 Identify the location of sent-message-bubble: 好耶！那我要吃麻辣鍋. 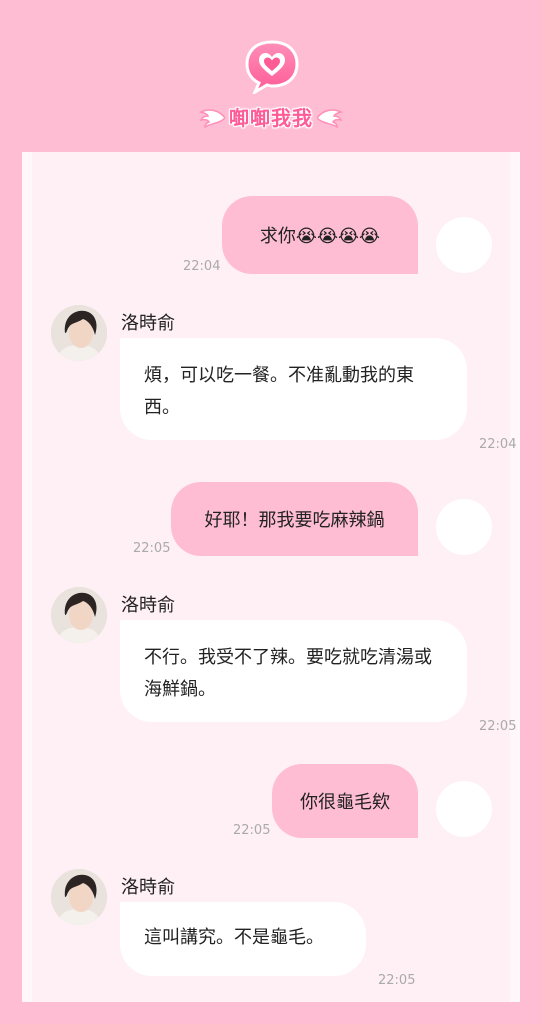
(294, 519).